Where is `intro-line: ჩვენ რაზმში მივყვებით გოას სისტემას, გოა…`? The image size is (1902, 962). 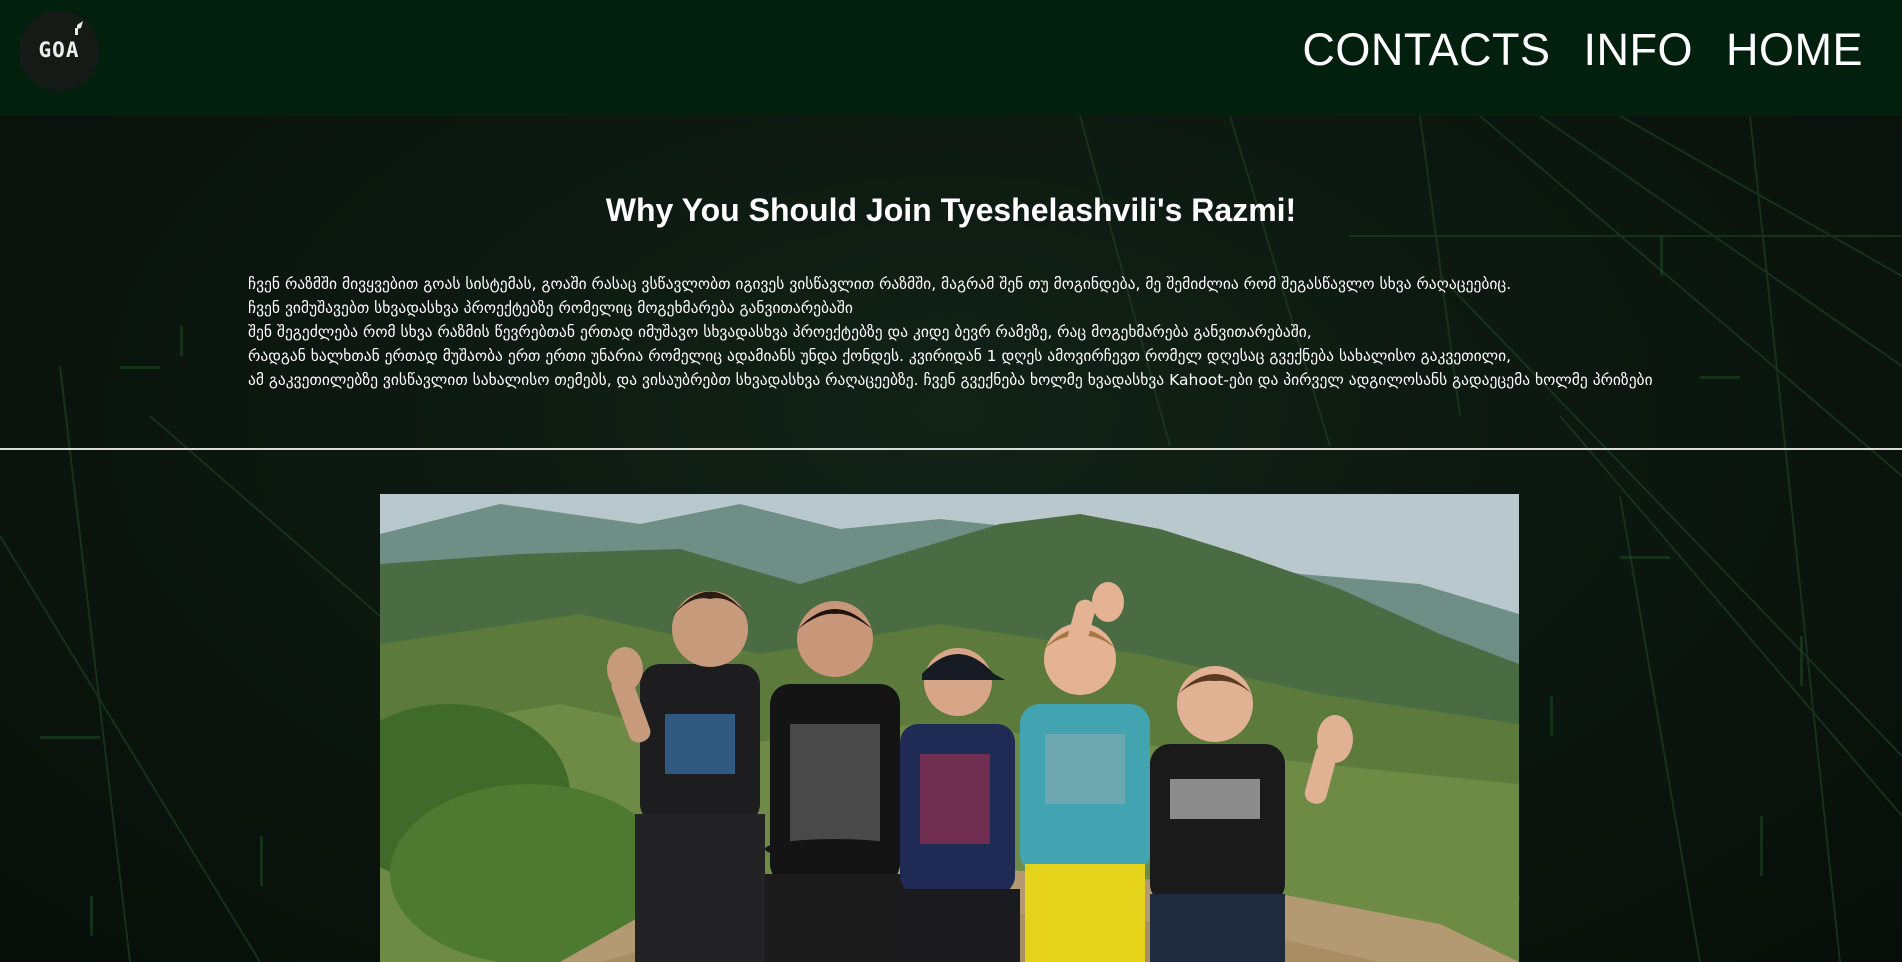 intro-line: ჩვენ რაზმში მივყვებით გოას სისტემას, გოა… is located at coordinates (880, 284).